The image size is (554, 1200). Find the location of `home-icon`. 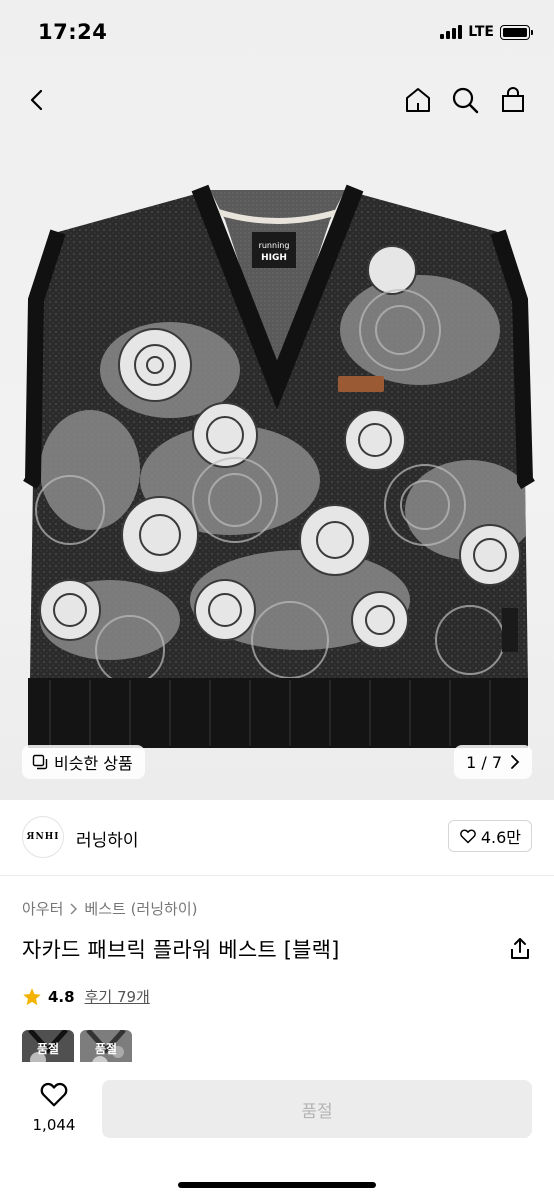

home-icon is located at coordinates (418, 100).